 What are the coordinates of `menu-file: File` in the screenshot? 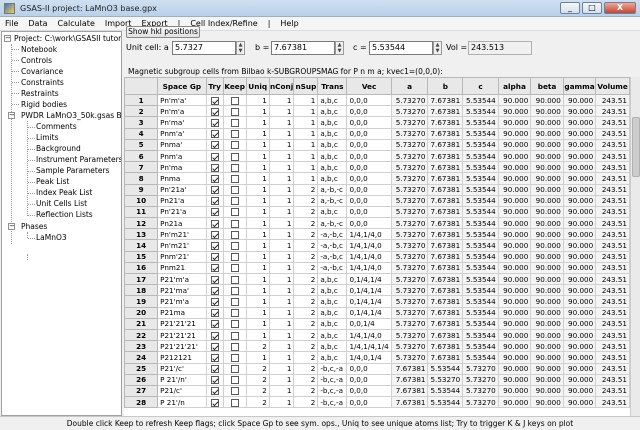 It's located at (11, 23).